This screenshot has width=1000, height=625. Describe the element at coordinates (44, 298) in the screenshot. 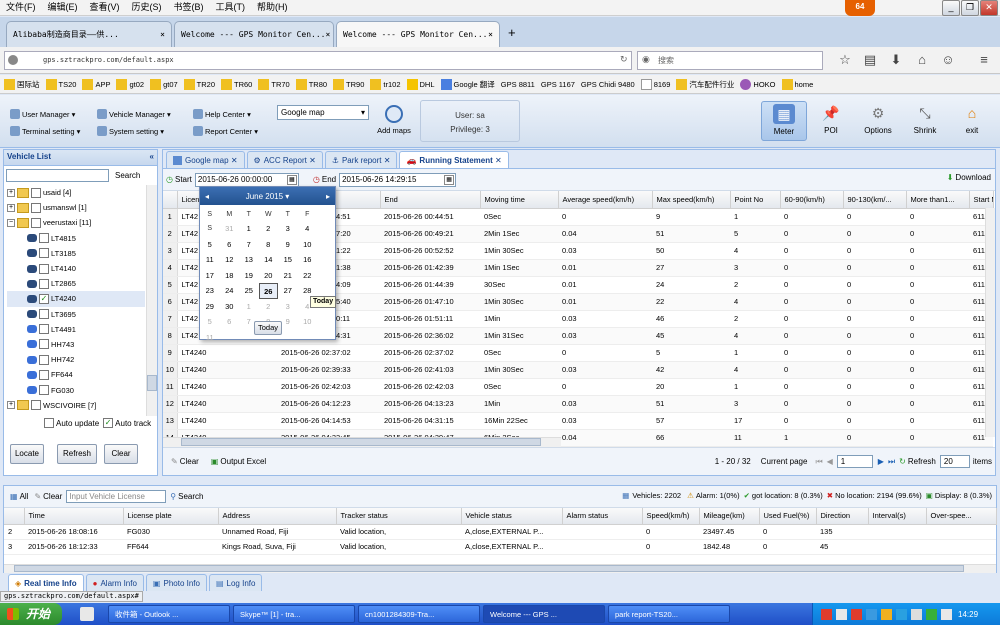

I see `vehicle-checkbox-checked: ✓` at that location.